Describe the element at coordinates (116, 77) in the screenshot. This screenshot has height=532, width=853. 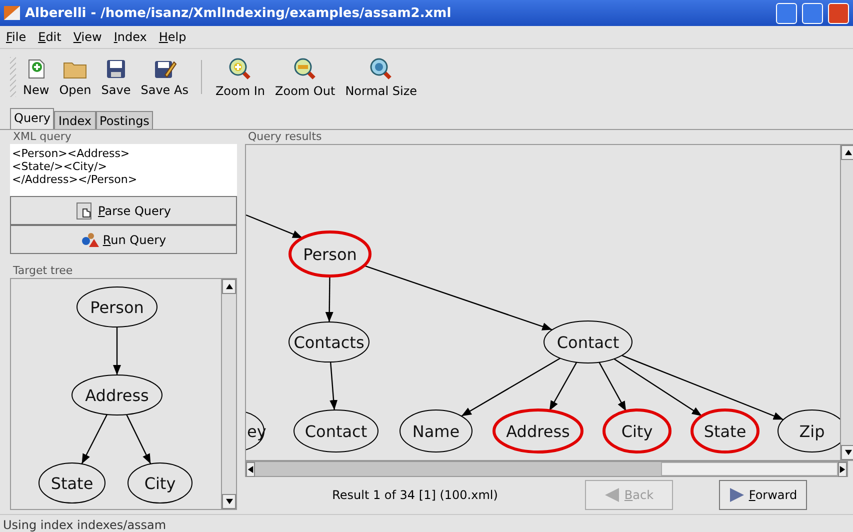
I see `toolbar-button: Save` at that location.